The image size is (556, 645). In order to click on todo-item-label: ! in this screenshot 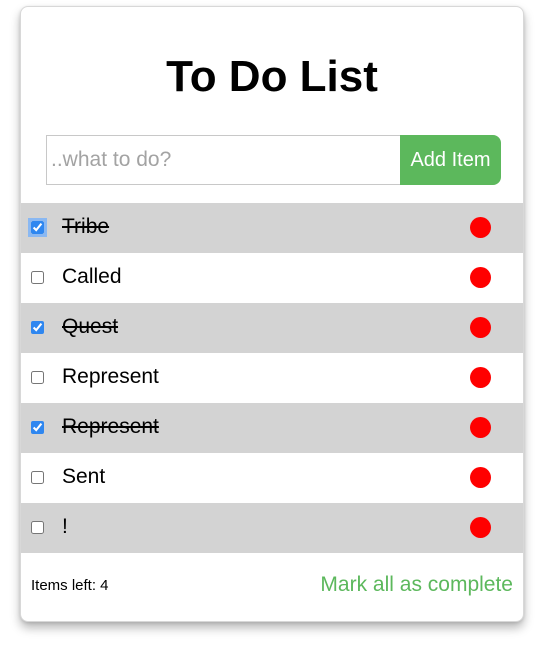, I will do `click(65, 527)`.